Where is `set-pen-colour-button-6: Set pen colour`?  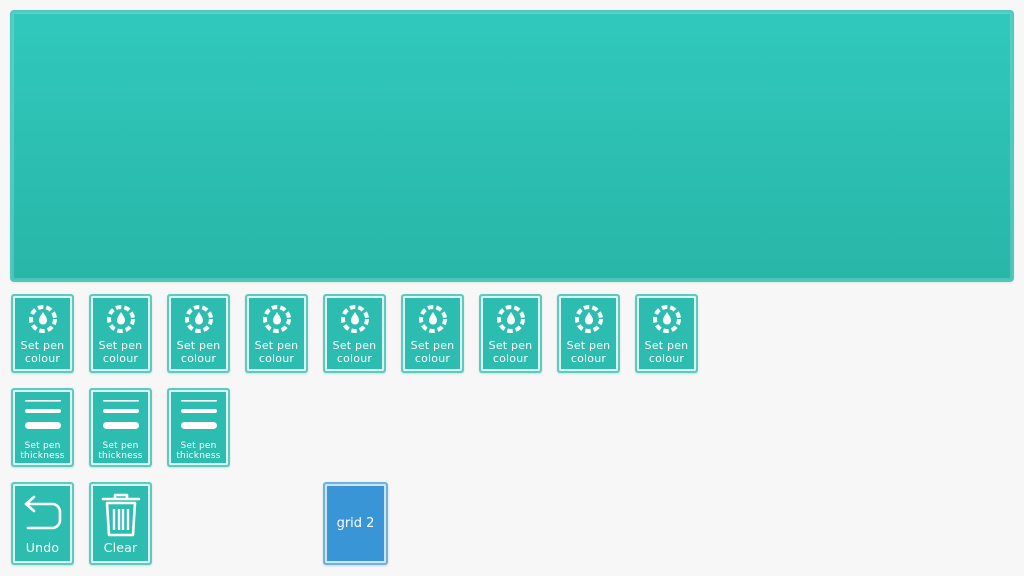
set-pen-colour-button-6: Set pen colour is located at coordinates (432, 333).